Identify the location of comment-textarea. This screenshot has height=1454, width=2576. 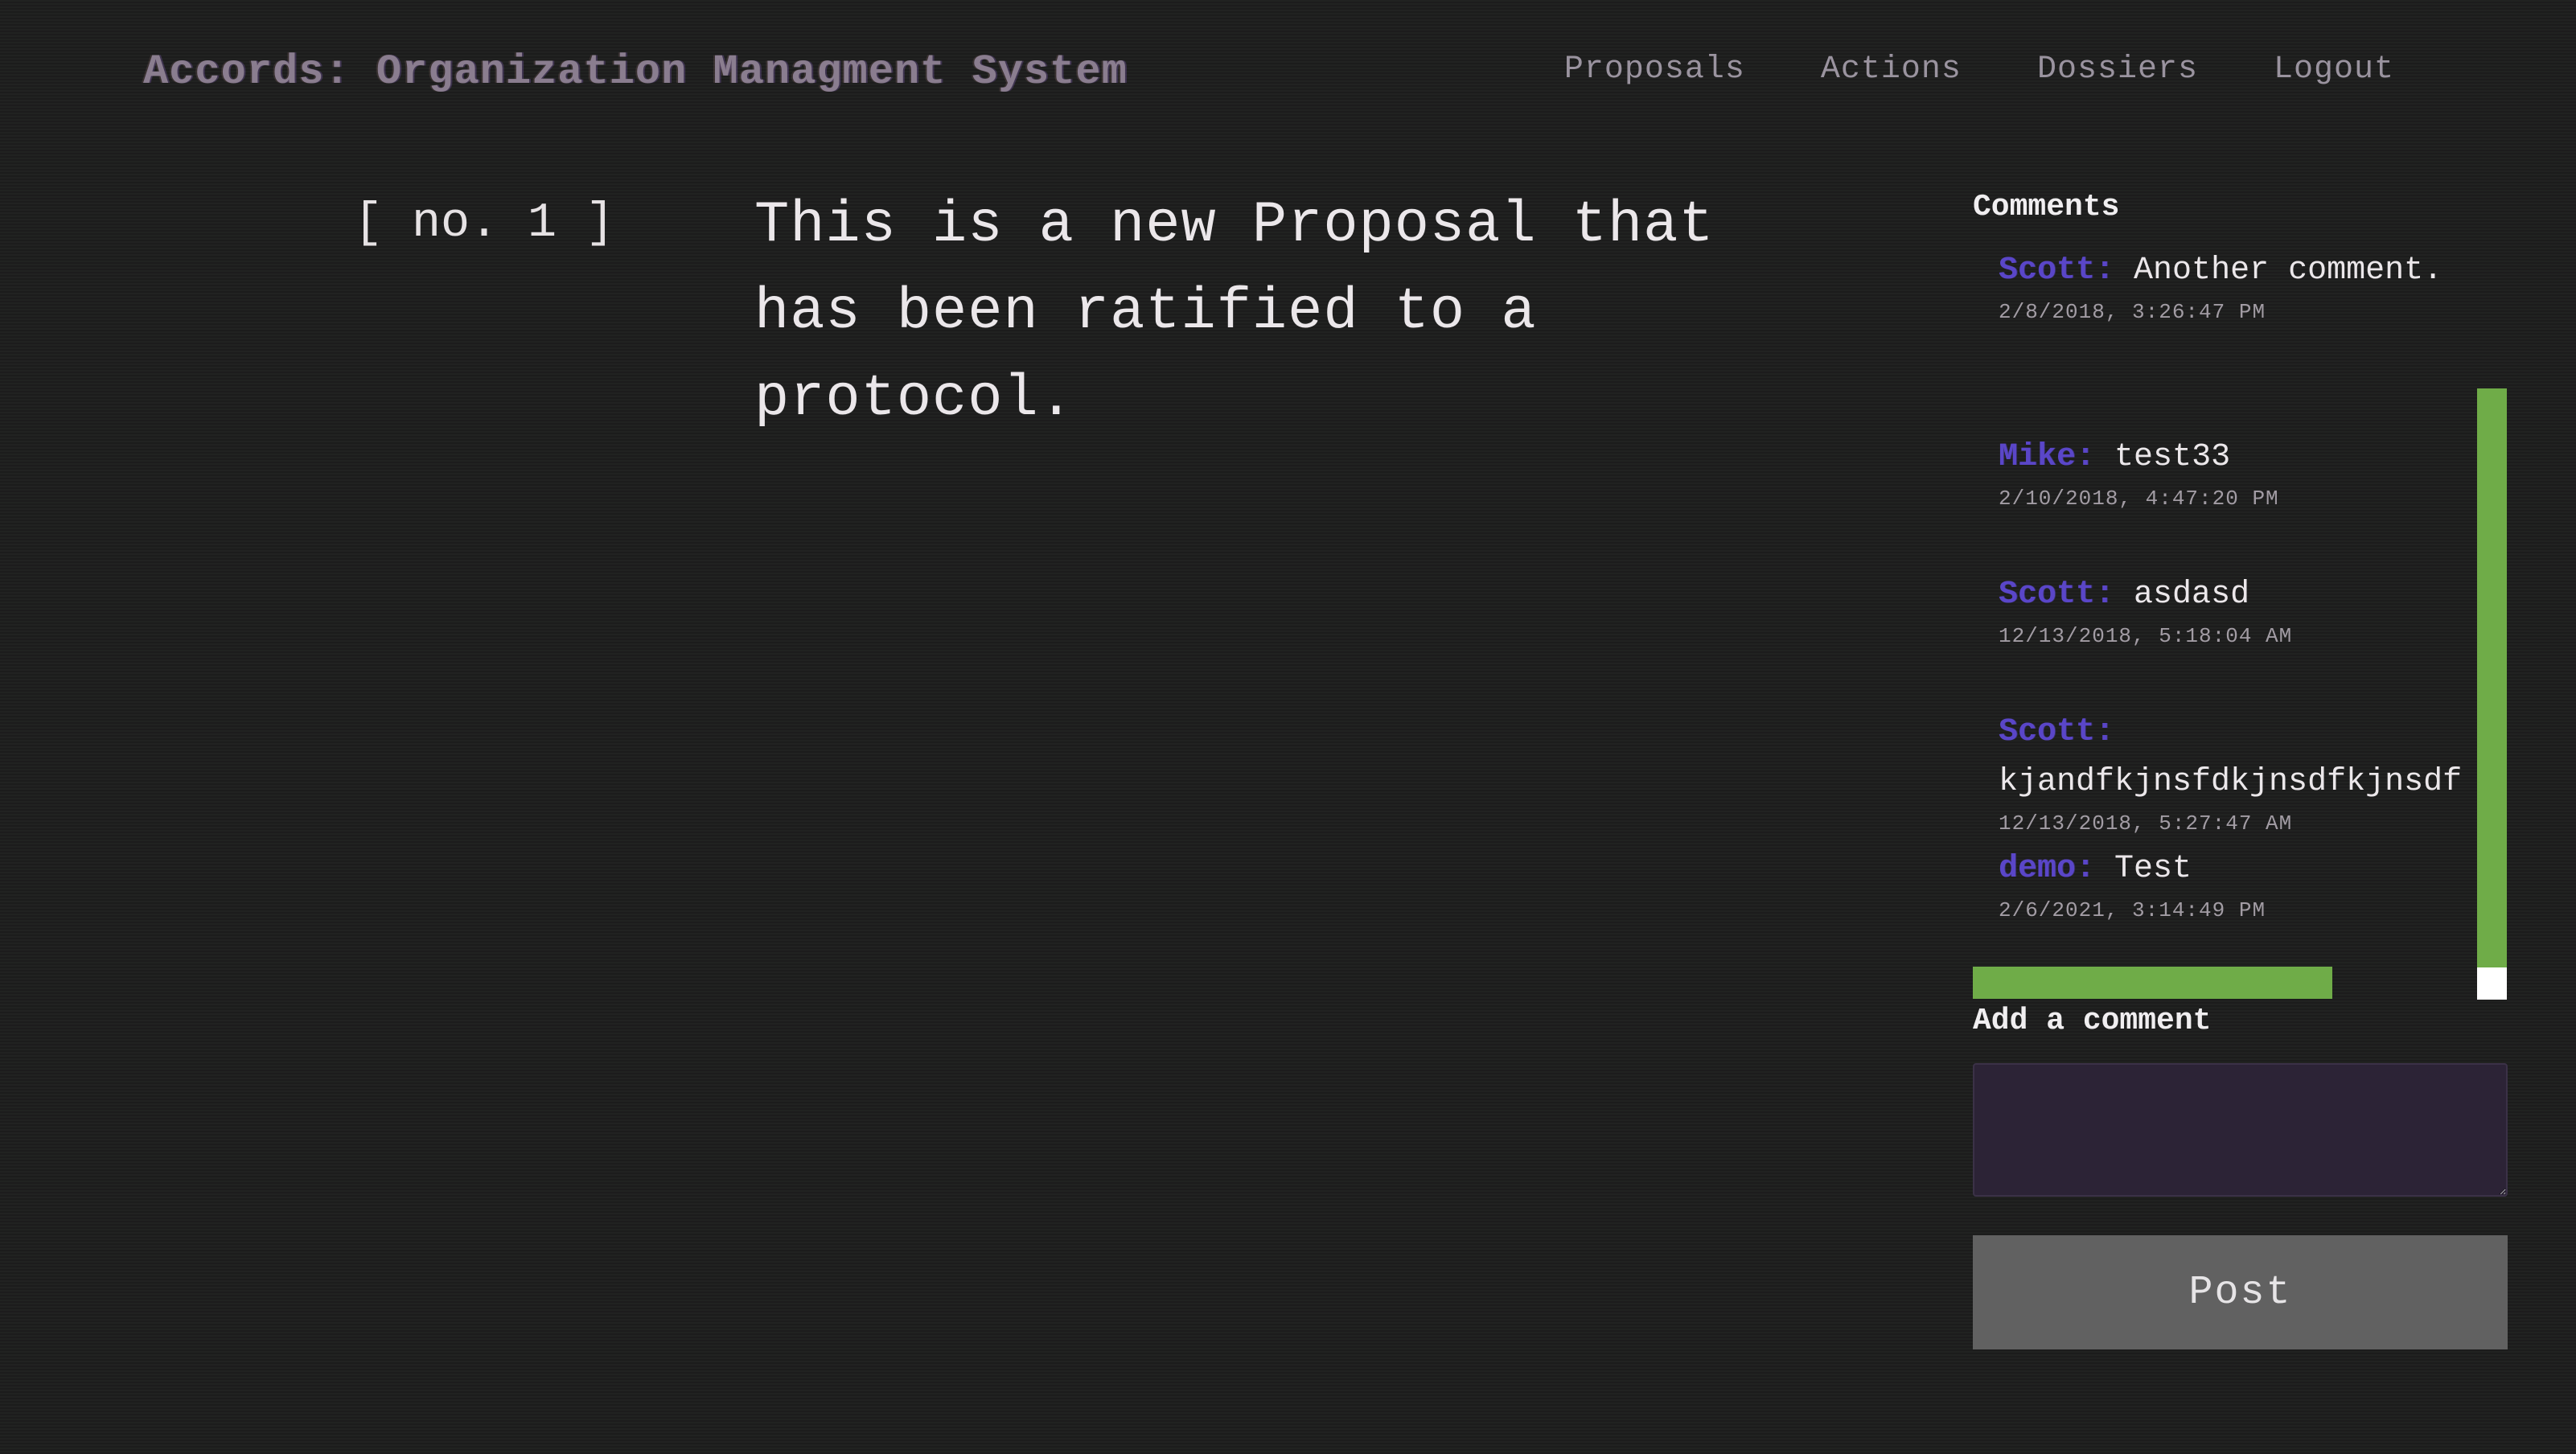
(2240, 1130).